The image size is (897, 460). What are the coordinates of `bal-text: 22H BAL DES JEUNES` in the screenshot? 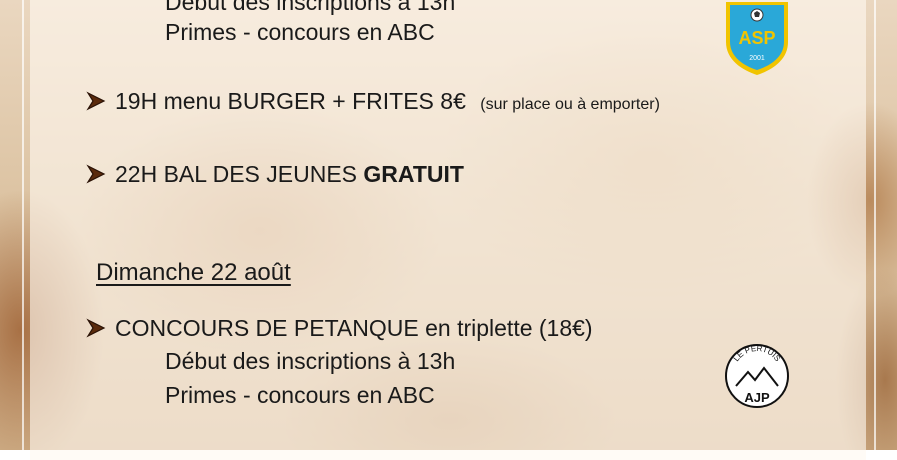 It's located at (239, 174).